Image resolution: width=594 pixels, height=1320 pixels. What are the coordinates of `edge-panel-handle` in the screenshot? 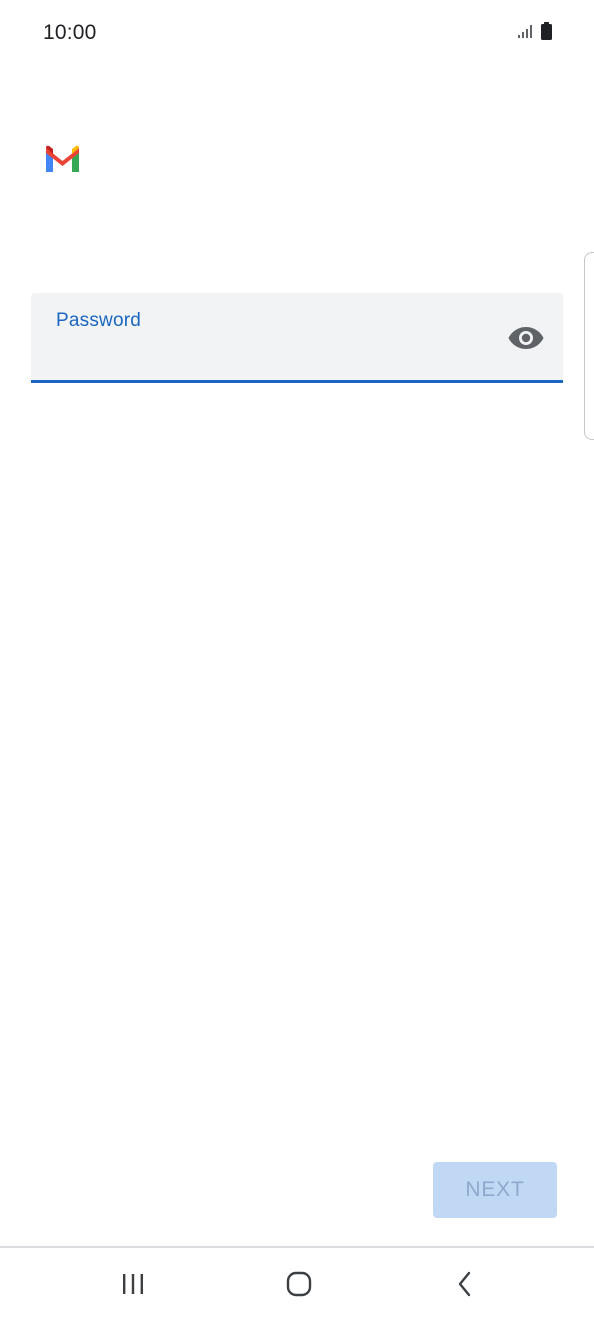 It's located at (589, 346).